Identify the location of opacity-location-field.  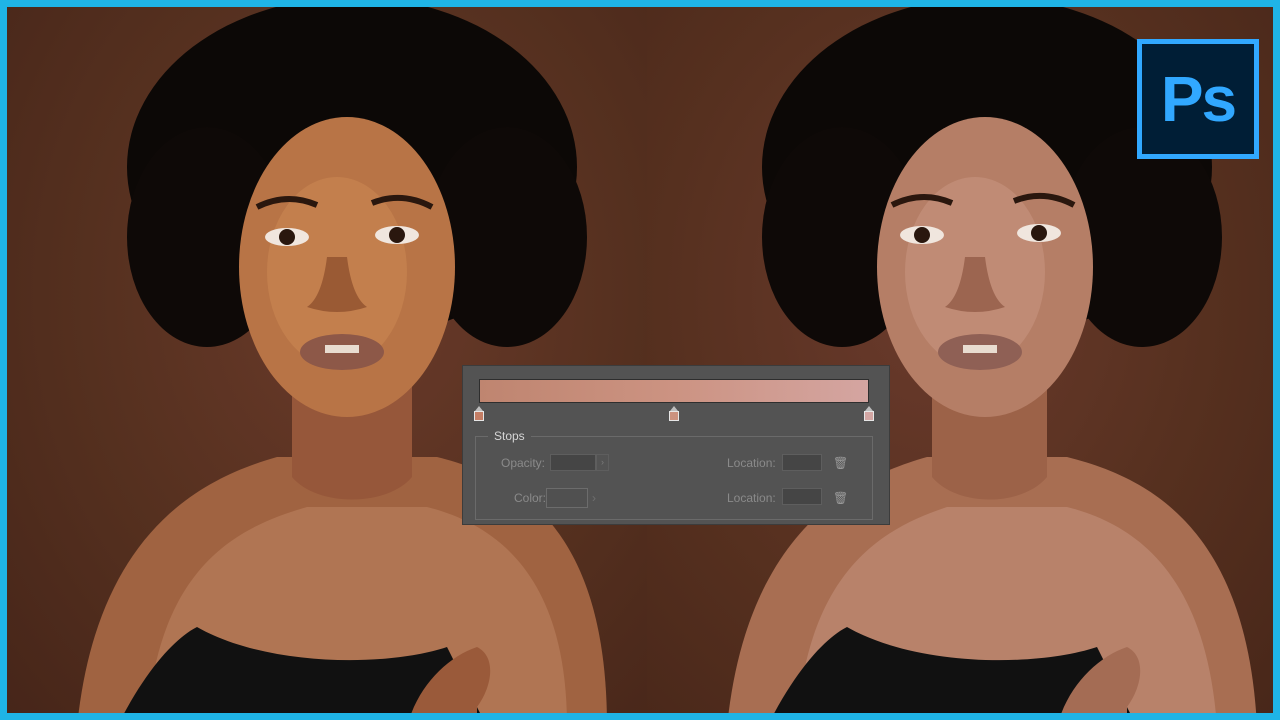
(802, 462).